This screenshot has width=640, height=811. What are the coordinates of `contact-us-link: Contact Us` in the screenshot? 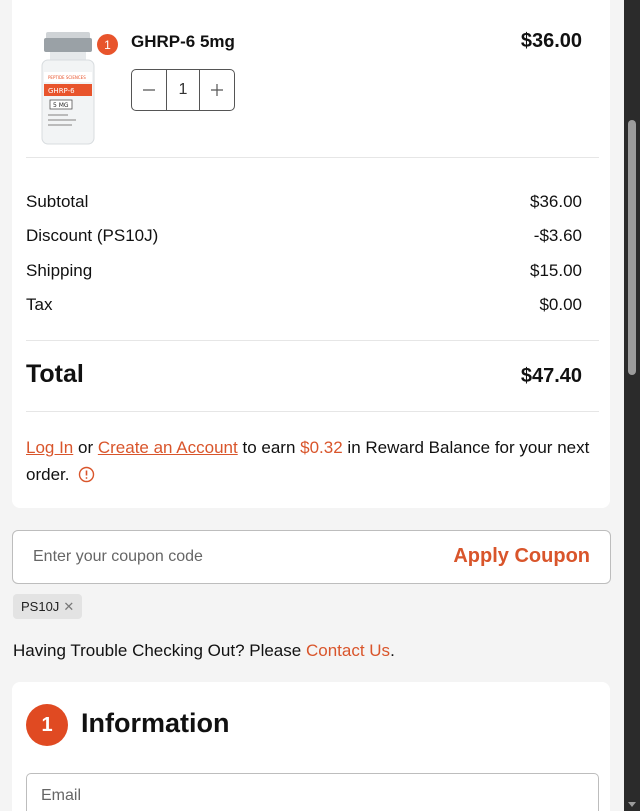 It's located at (348, 650).